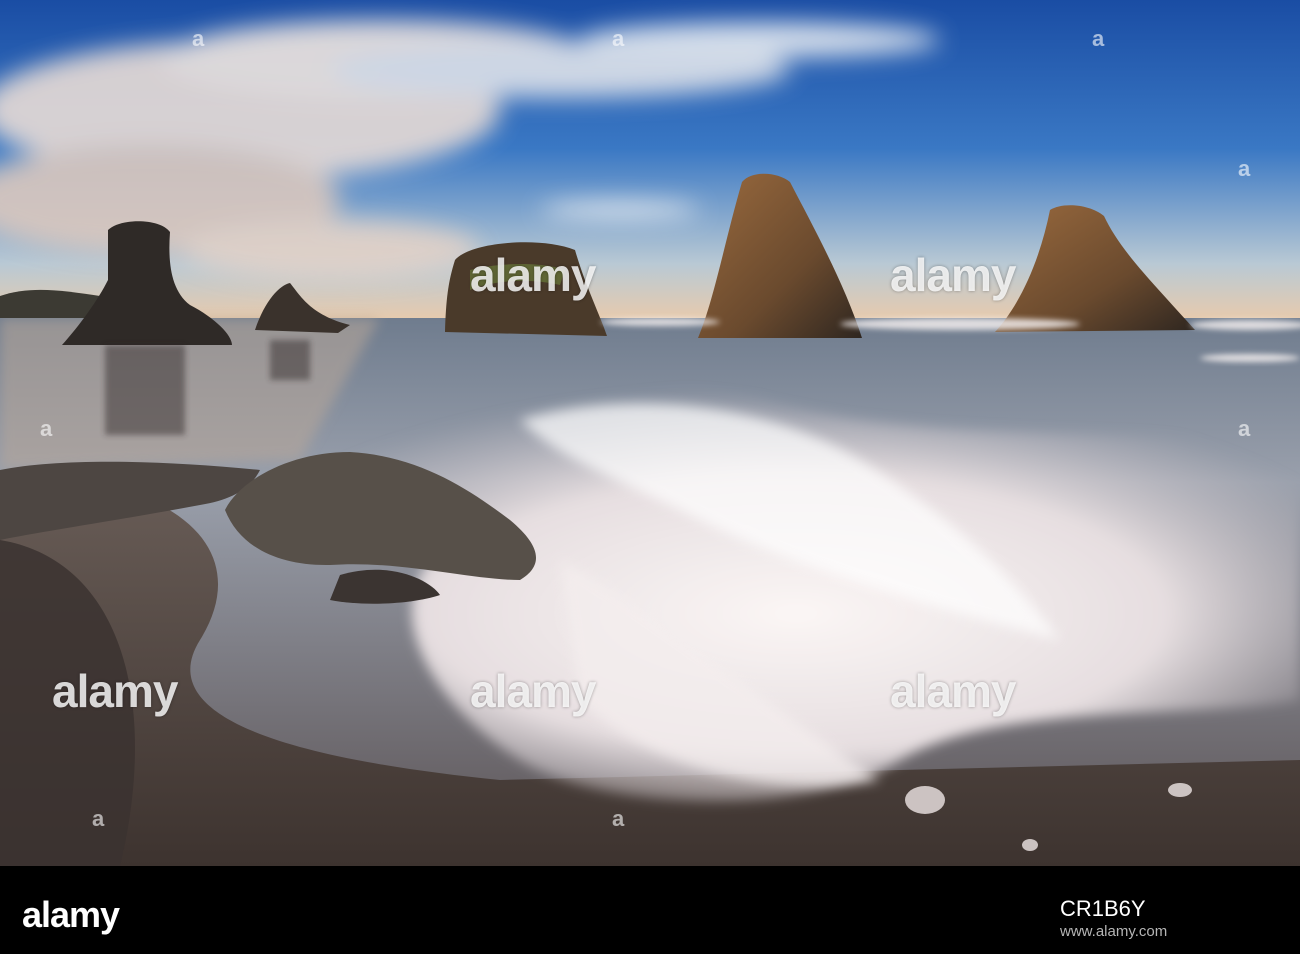 The width and height of the screenshot is (1300, 954). What do you see at coordinates (1103, 908) in the screenshot?
I see `image-id: CR1B6Y` at bounding box center [1103, 908].